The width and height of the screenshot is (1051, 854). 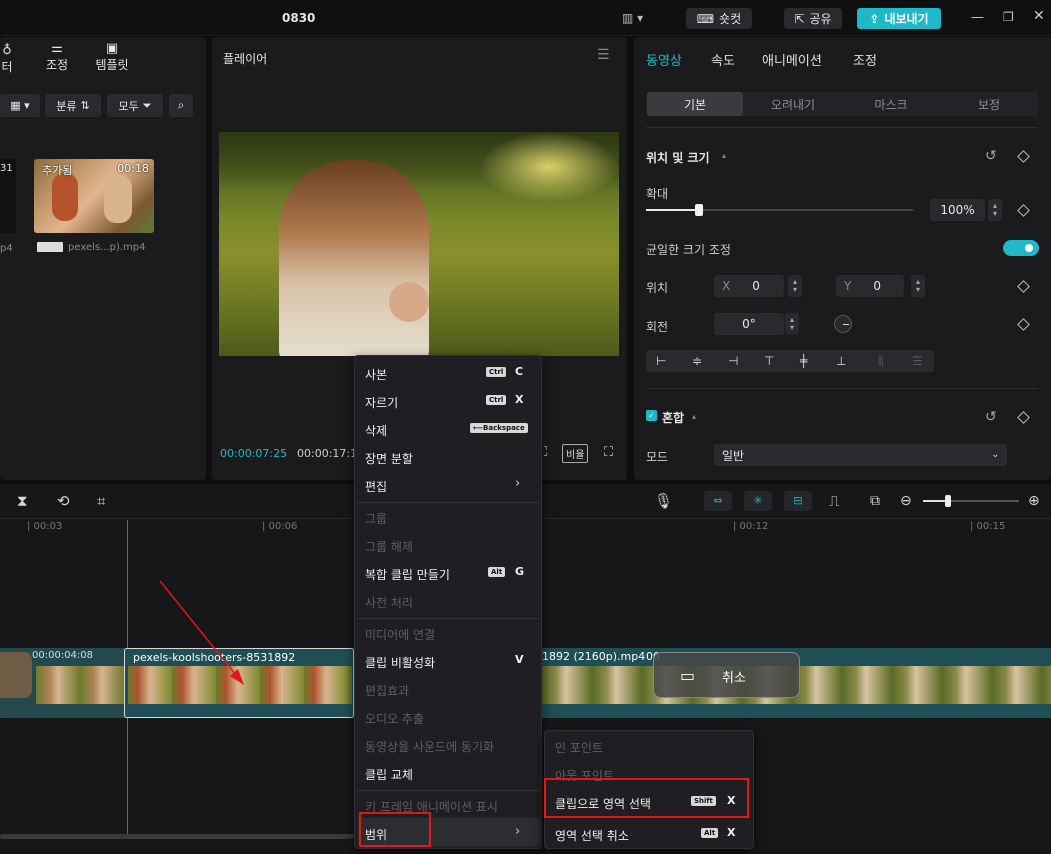 What do you see at coordinates (1008, 17) in the screenshot?
I see `restore-icon: ❐` at bounding box center [1008, 17].